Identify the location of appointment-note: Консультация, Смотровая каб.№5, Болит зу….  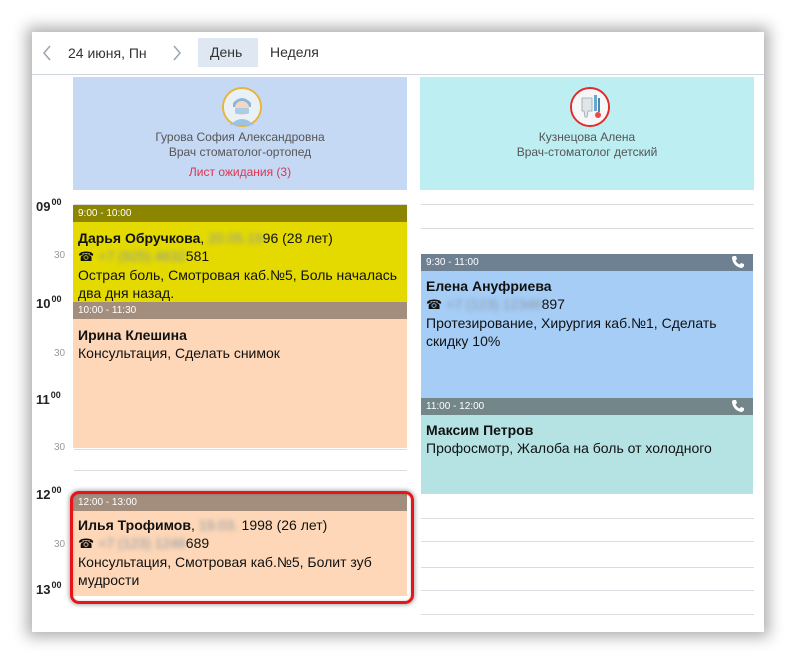
(225, 571).